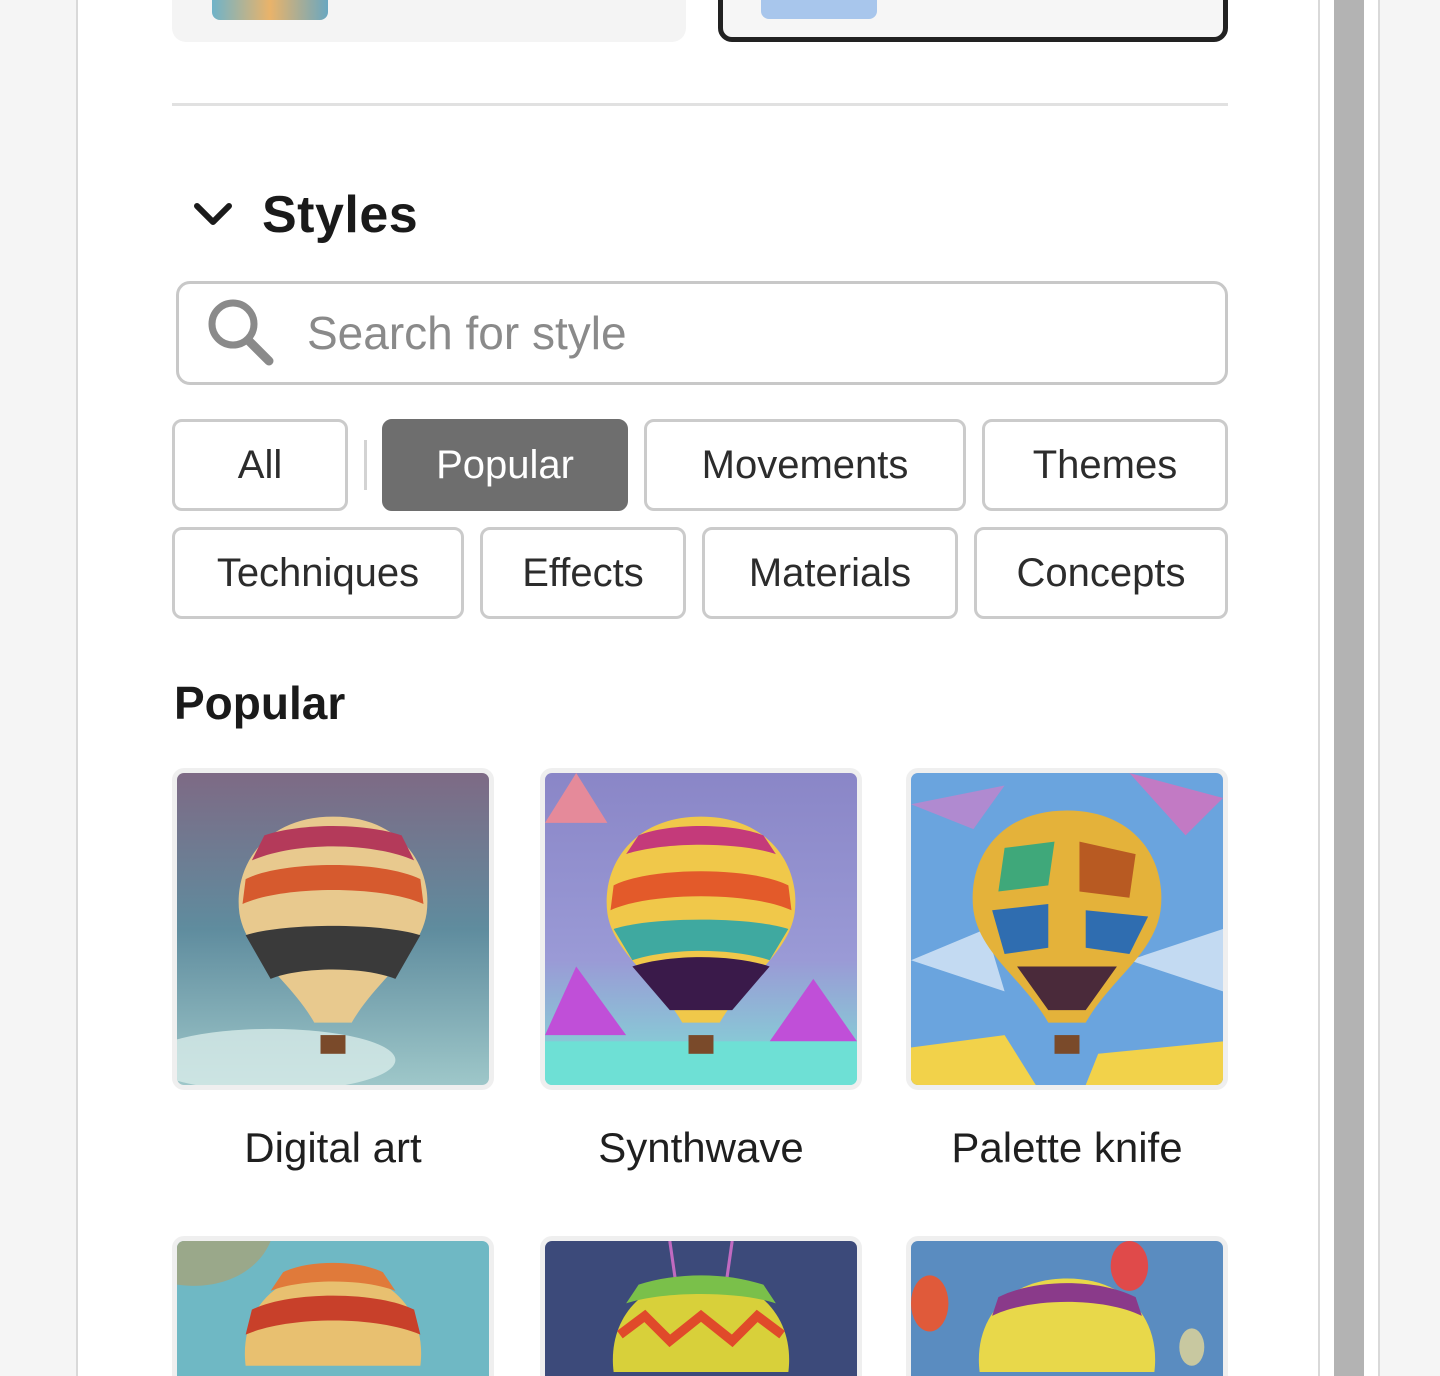 This screenshot has width=1440, height=1376. Describe the element at coordinates (365, 465) in the screenshot. I see `chip-separator` at that location.